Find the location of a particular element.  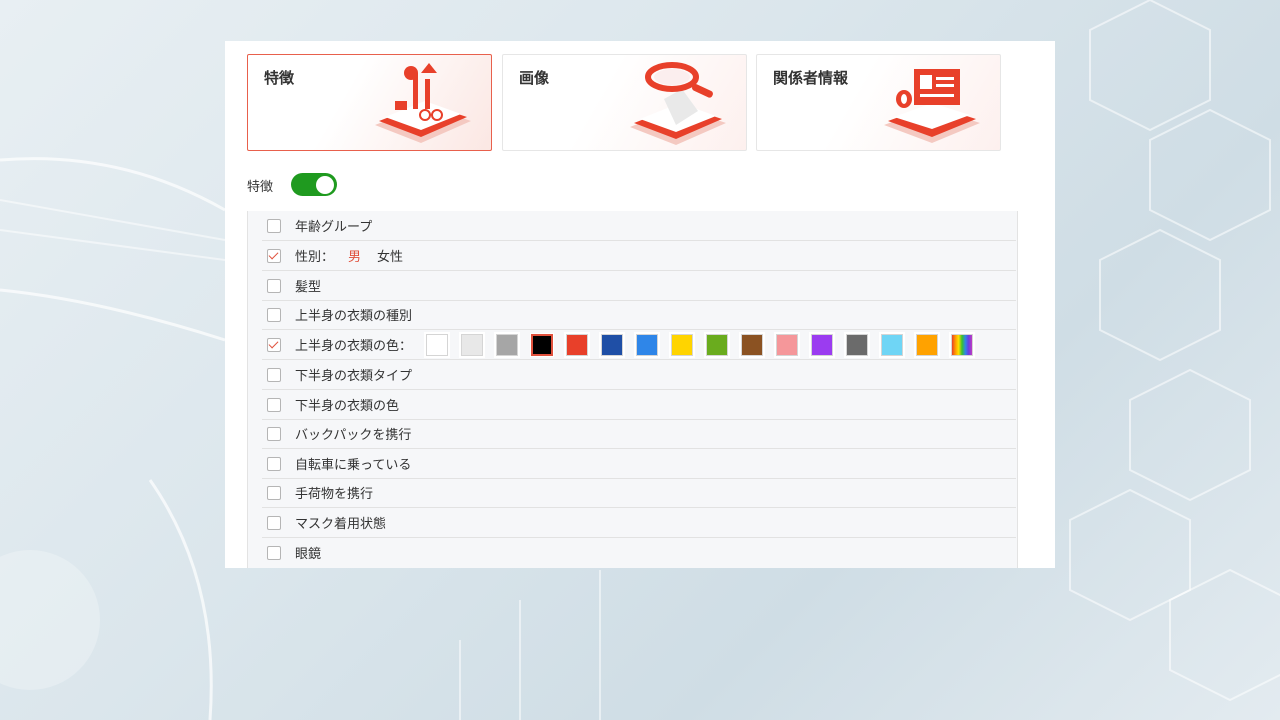

upper-clothing-type-label: 上半身の衣類の種別 is located at coordinates (354, 316).